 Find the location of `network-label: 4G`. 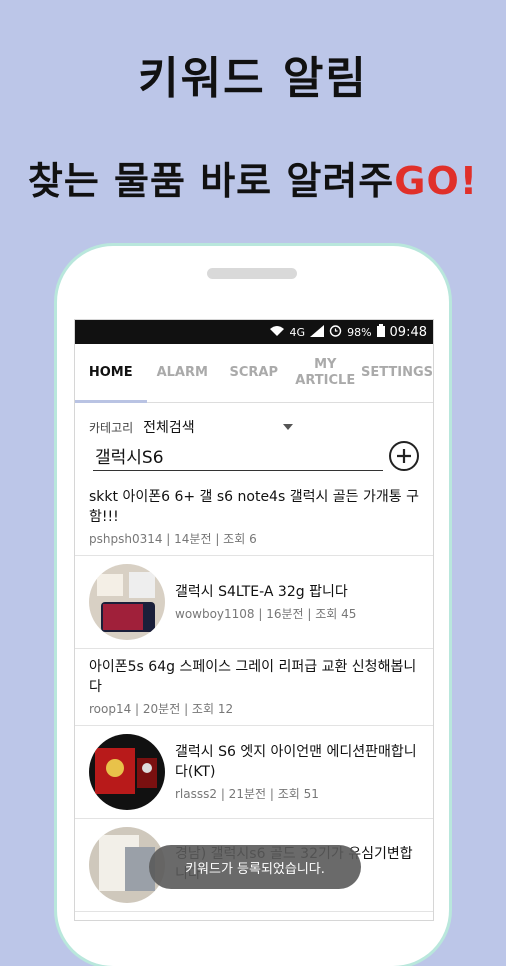

network-label: 4G is located at coordinates (297, 332).